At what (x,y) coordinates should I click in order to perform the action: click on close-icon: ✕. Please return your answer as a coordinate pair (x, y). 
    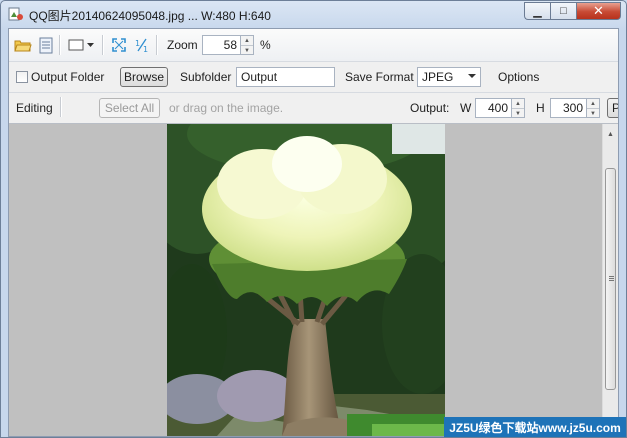
    Looking at the image, I should click on (598, 10).